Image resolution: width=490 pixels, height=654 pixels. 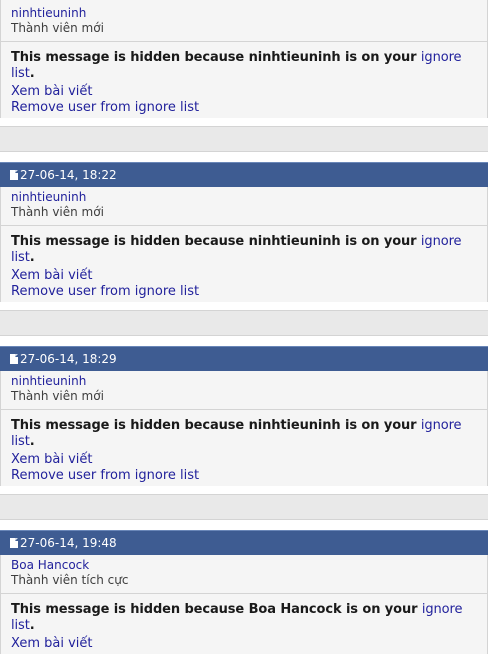 What do you see at coordinates (50, 565) in the screenshot?
I see `username-link: Boa Hancock` at bounding box center [50, 565].